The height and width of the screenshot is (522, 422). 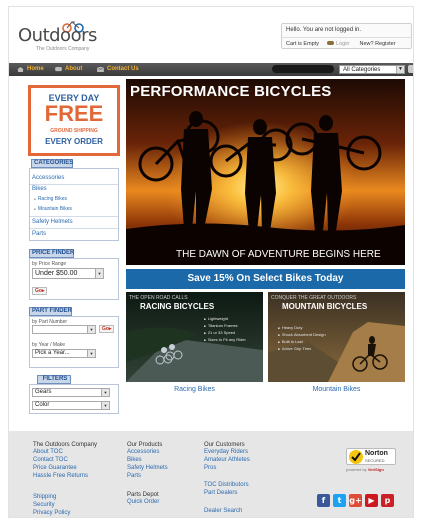 I want to click on footer-link: Pros, so click(x=210, y=468).